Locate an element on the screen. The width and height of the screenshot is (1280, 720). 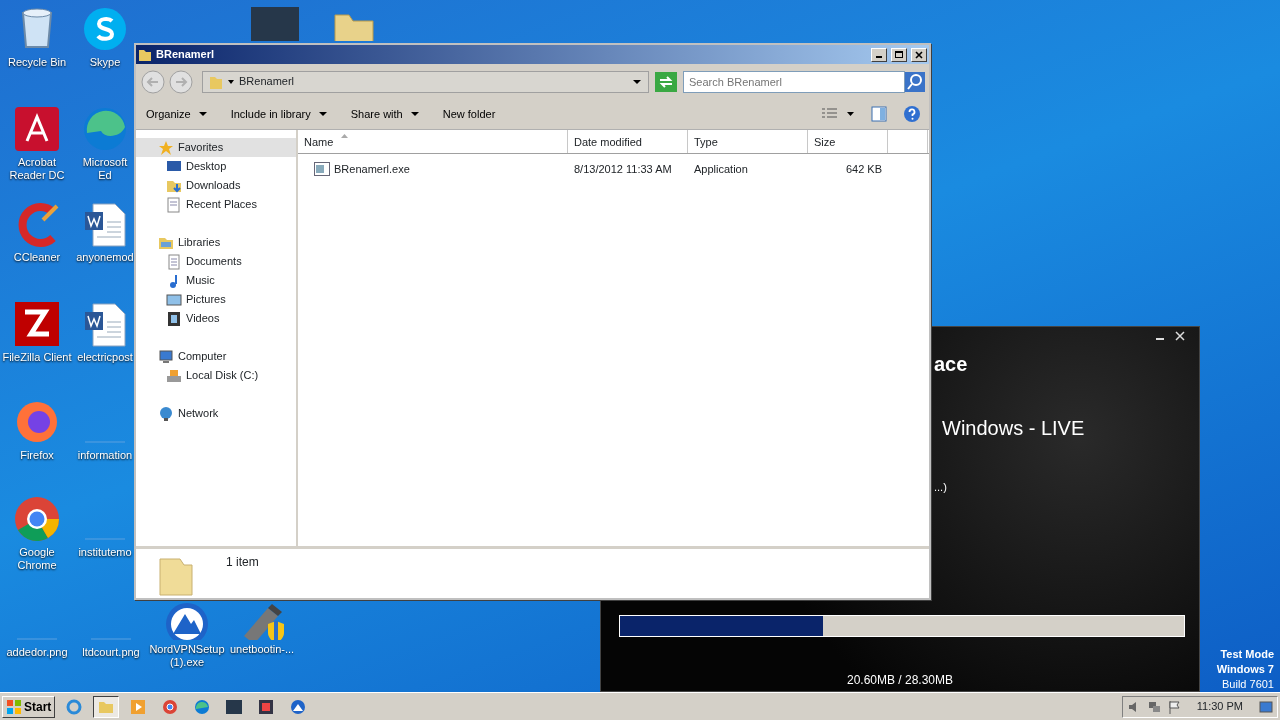
build-label: Build 7601 is located at coordinates (1248, 684).